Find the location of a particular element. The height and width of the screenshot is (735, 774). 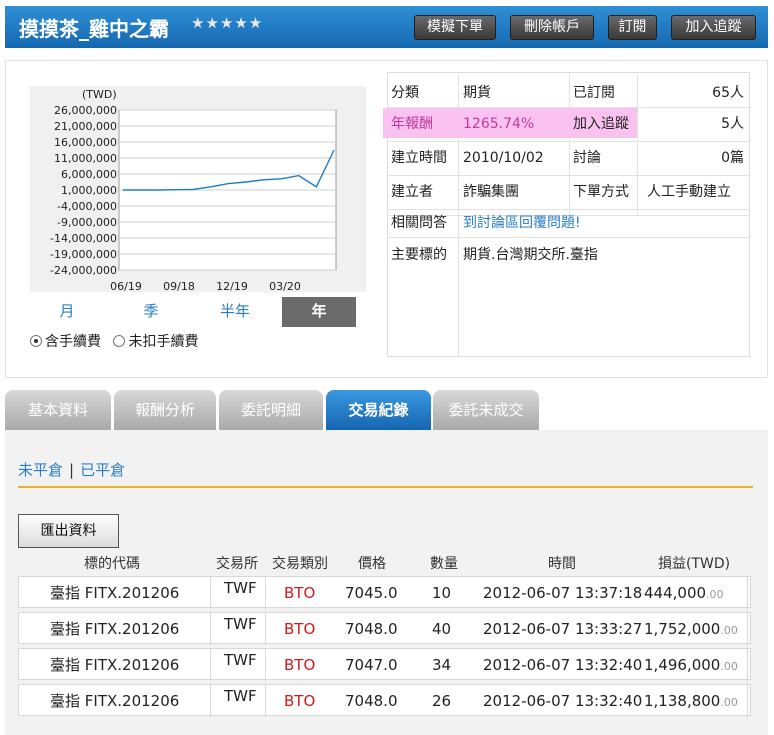

y-tick-label: -4,000,000 is located at coordinates (87, 206).